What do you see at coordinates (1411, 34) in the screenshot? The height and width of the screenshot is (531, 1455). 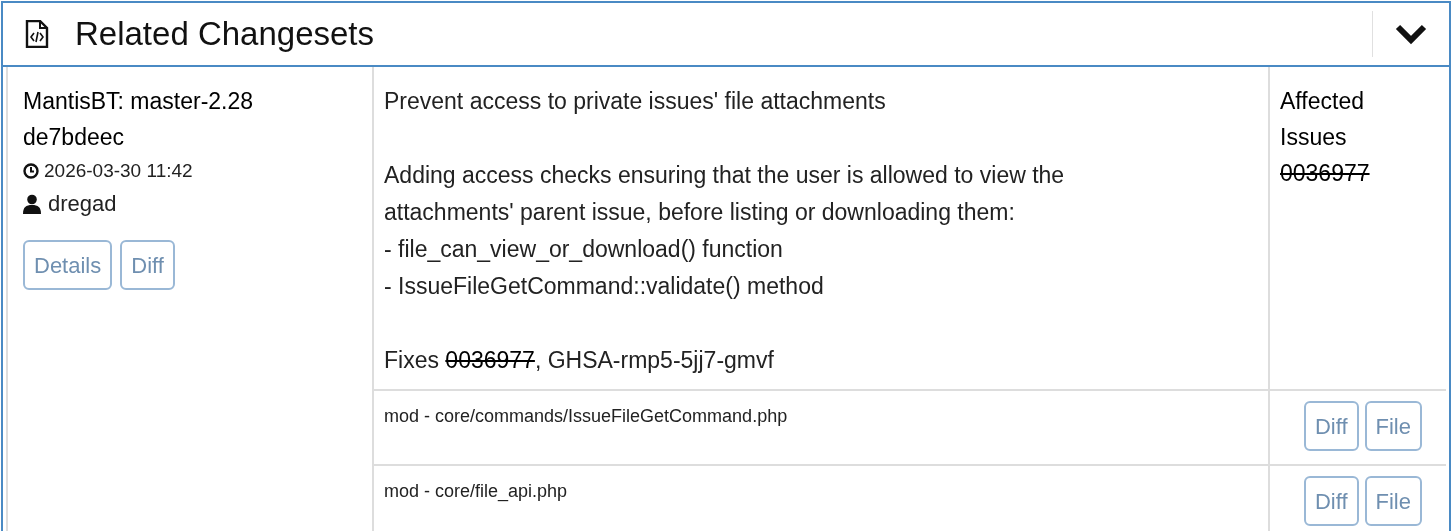 I see `chevron-down-icon` at bounding box center [1411, 34].